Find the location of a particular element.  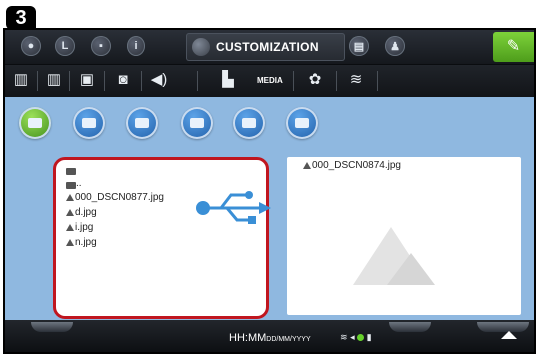

list-item-label: n.jpg is located at coordinates (86, 242).